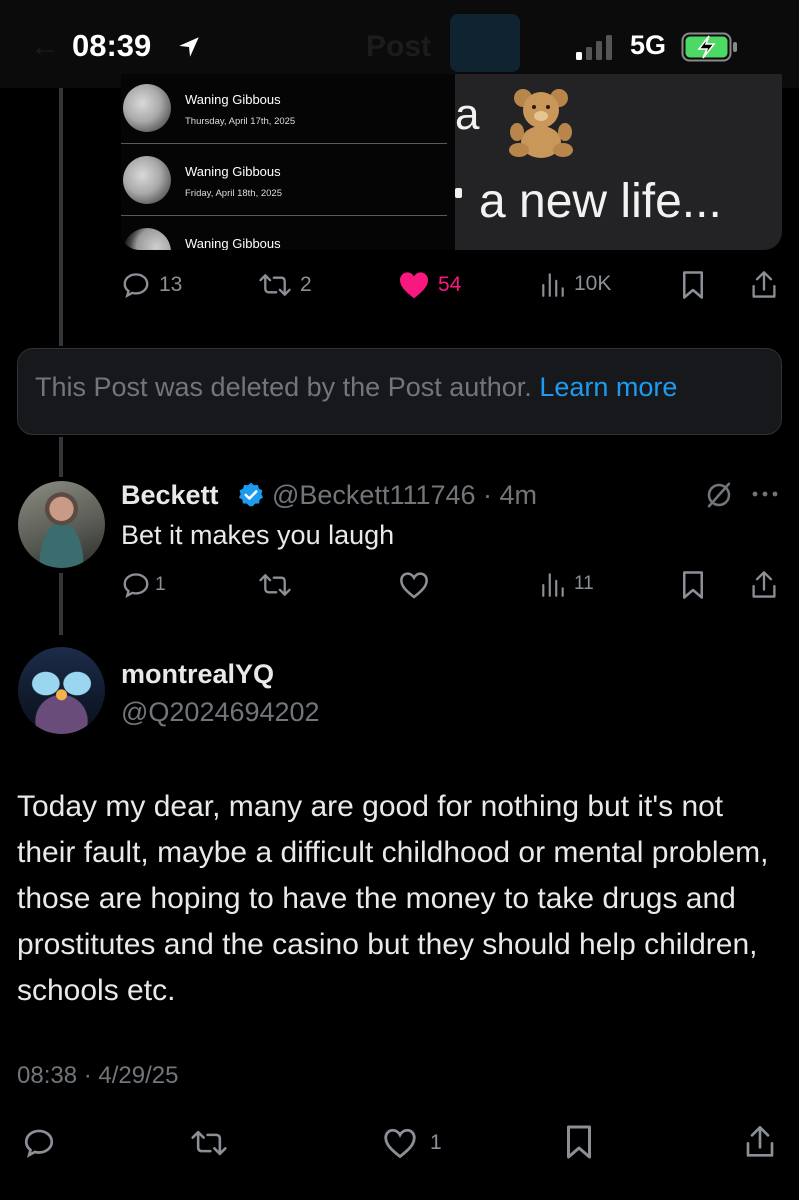  Describe the element at coordinates (306, 284) in the screenshot. I see `repost-count: 2` at that location.